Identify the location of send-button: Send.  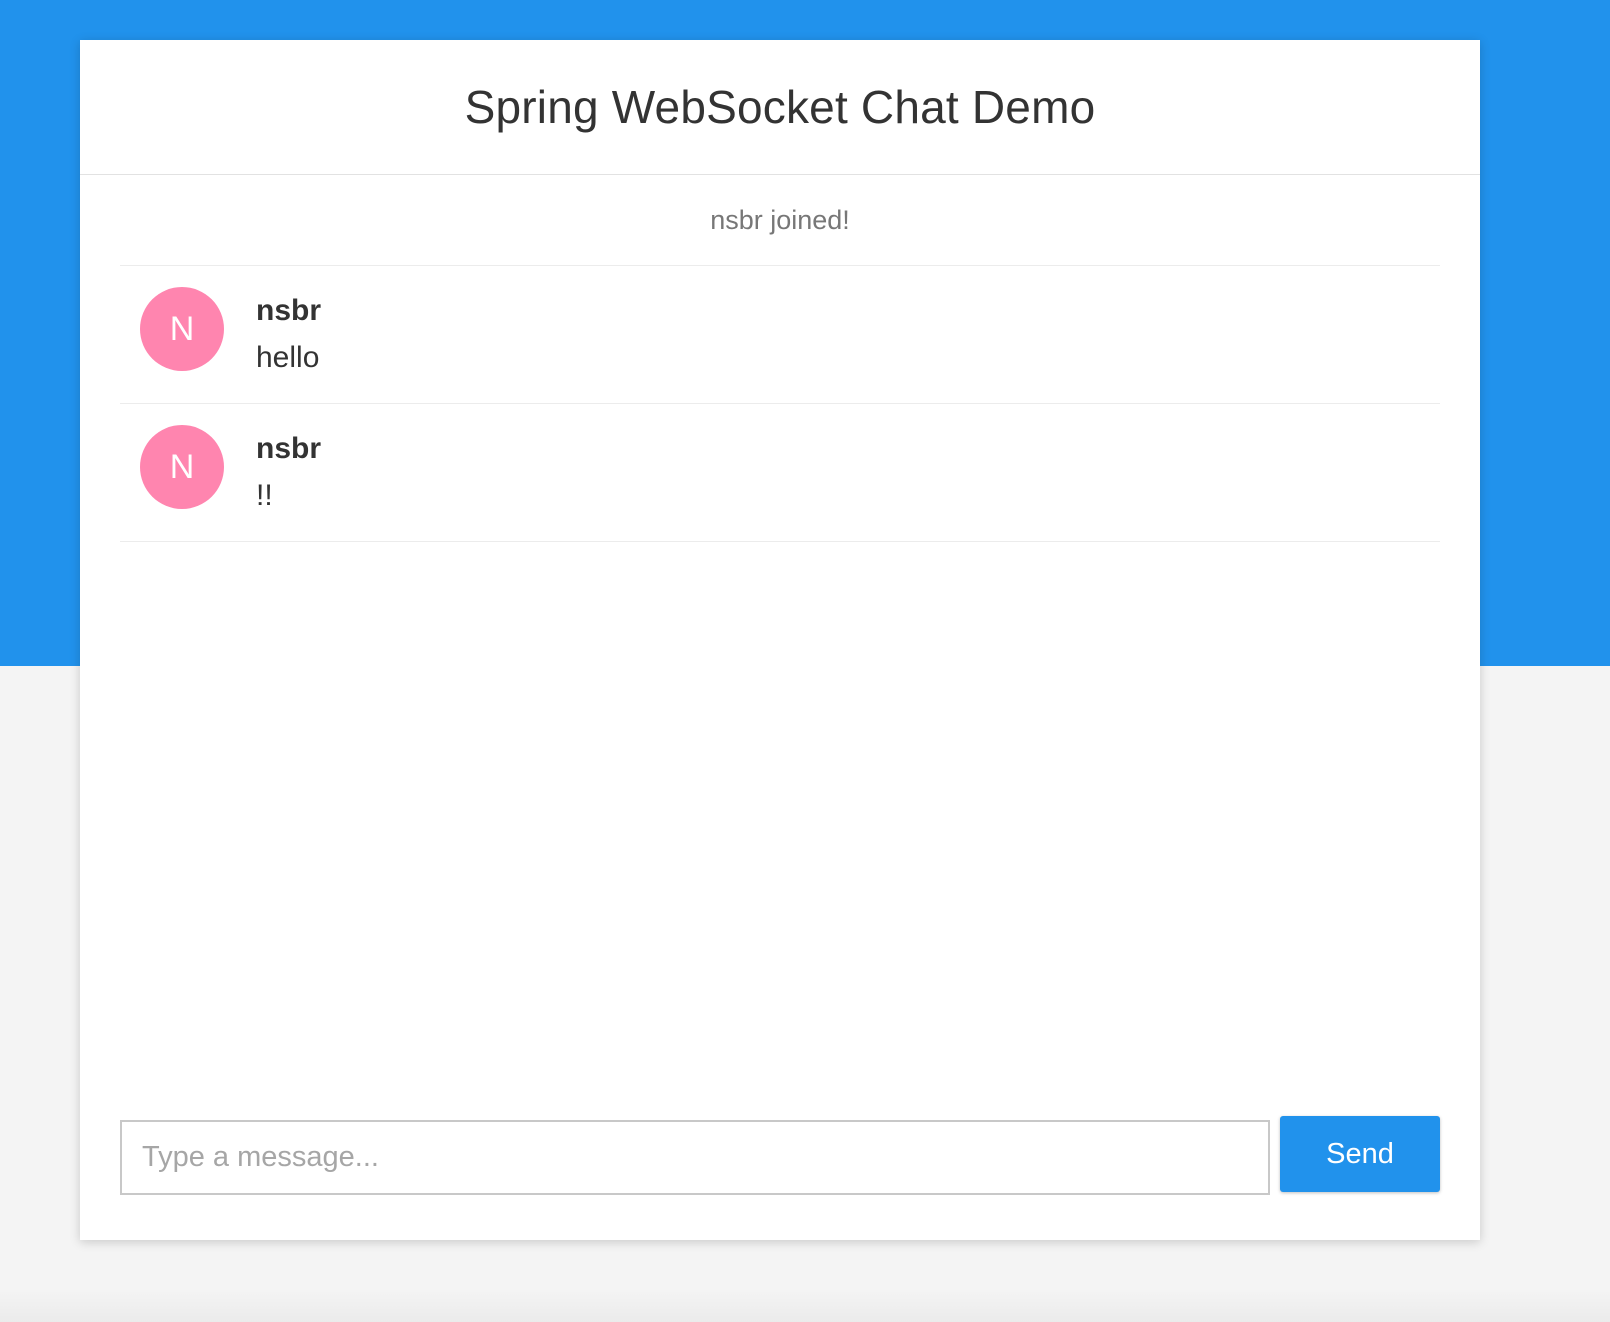
(1360, 1154).